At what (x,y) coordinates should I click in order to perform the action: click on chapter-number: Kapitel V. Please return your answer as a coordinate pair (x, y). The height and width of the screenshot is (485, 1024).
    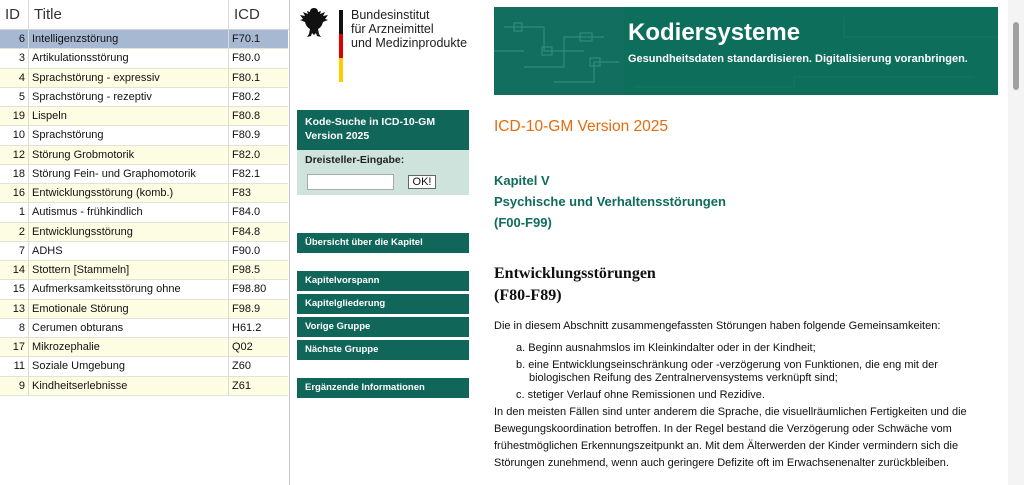
    Looking at the image, I should click on (522, 180).